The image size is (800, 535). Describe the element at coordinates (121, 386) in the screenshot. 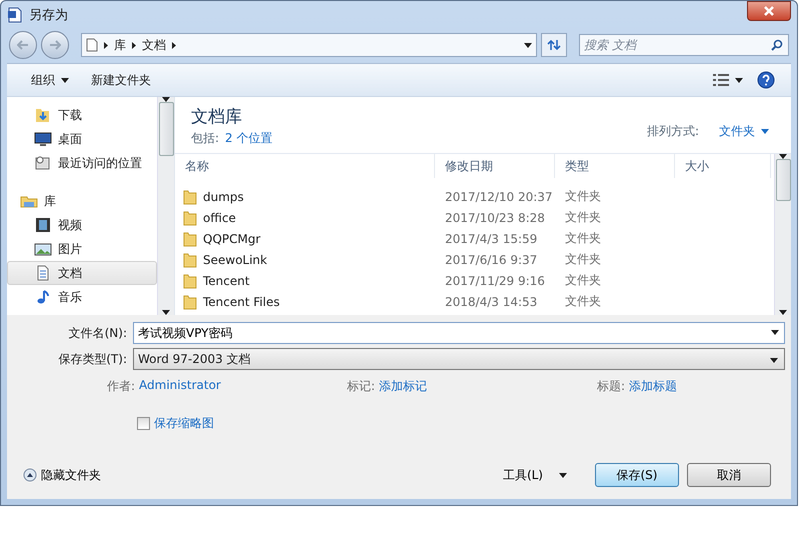

I see `metadata-label: 作者:` at that location.